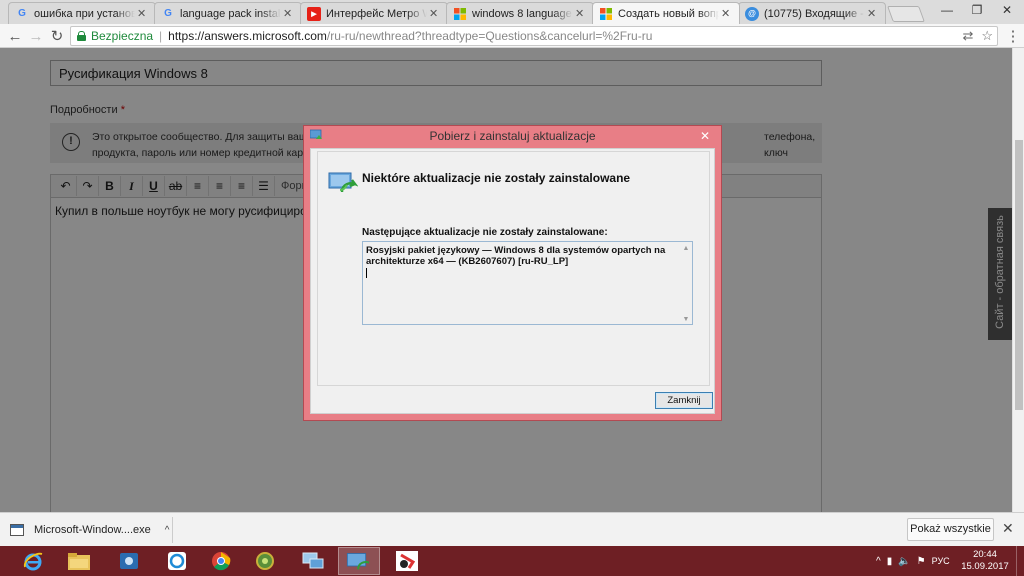 Image resolution: width=1024 pixels, height=576 pixels. What do you see at coordinates (1020, 561) in the screenshot?
I see `show-desktop-button` at bounding box center [1020, 561].